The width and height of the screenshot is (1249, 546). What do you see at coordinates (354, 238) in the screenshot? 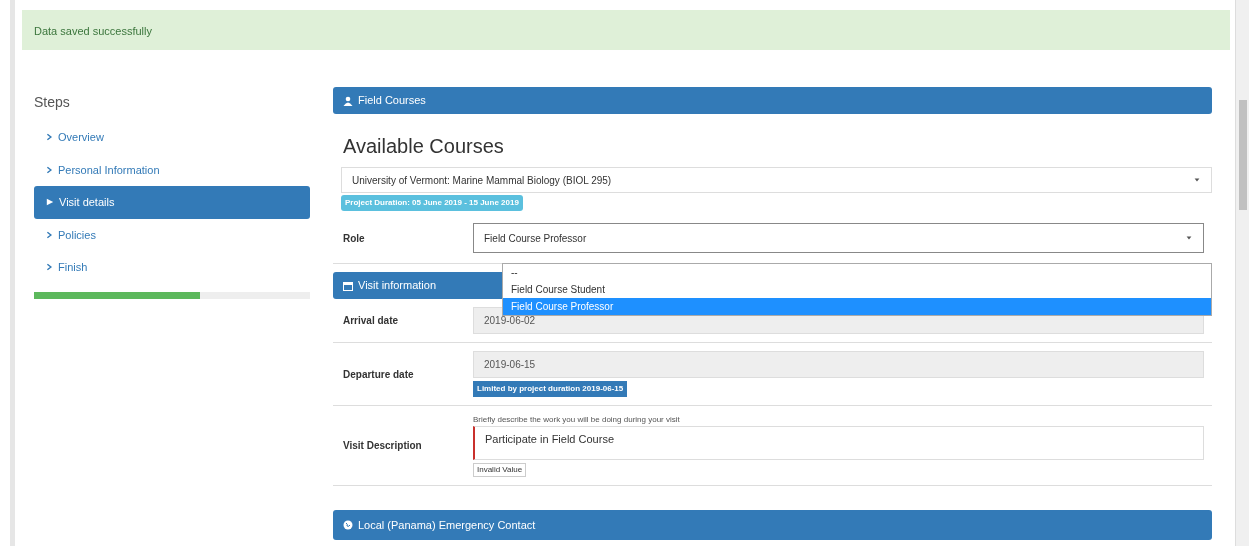
I see `field-label: Role` at bounding box center [354, 238].